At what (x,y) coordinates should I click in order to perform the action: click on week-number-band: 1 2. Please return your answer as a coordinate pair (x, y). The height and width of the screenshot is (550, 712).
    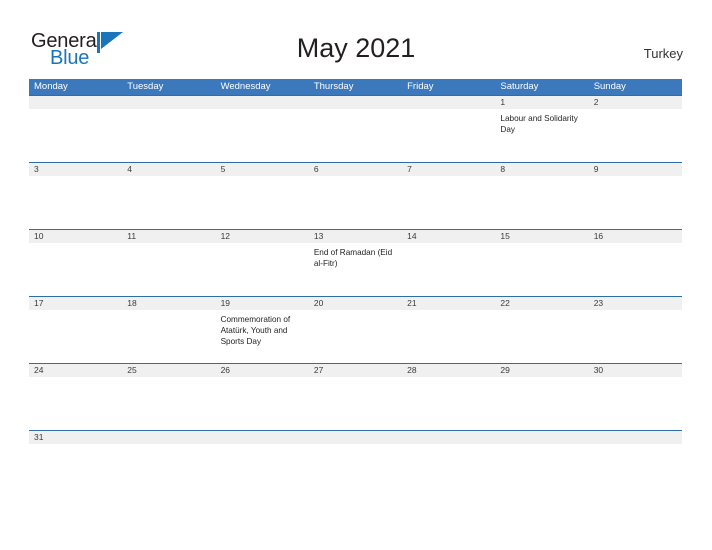
    Looking at the image, I should click on (355, 102).